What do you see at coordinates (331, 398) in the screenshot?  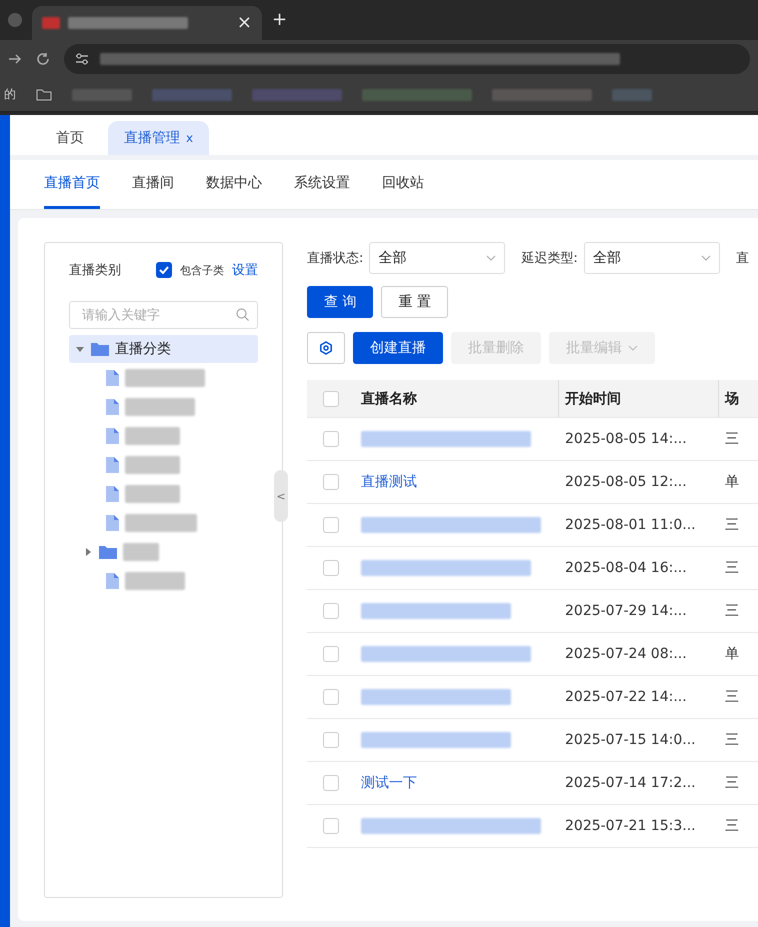 I see `select-all-checkbox` at bounding box center [331, 398].